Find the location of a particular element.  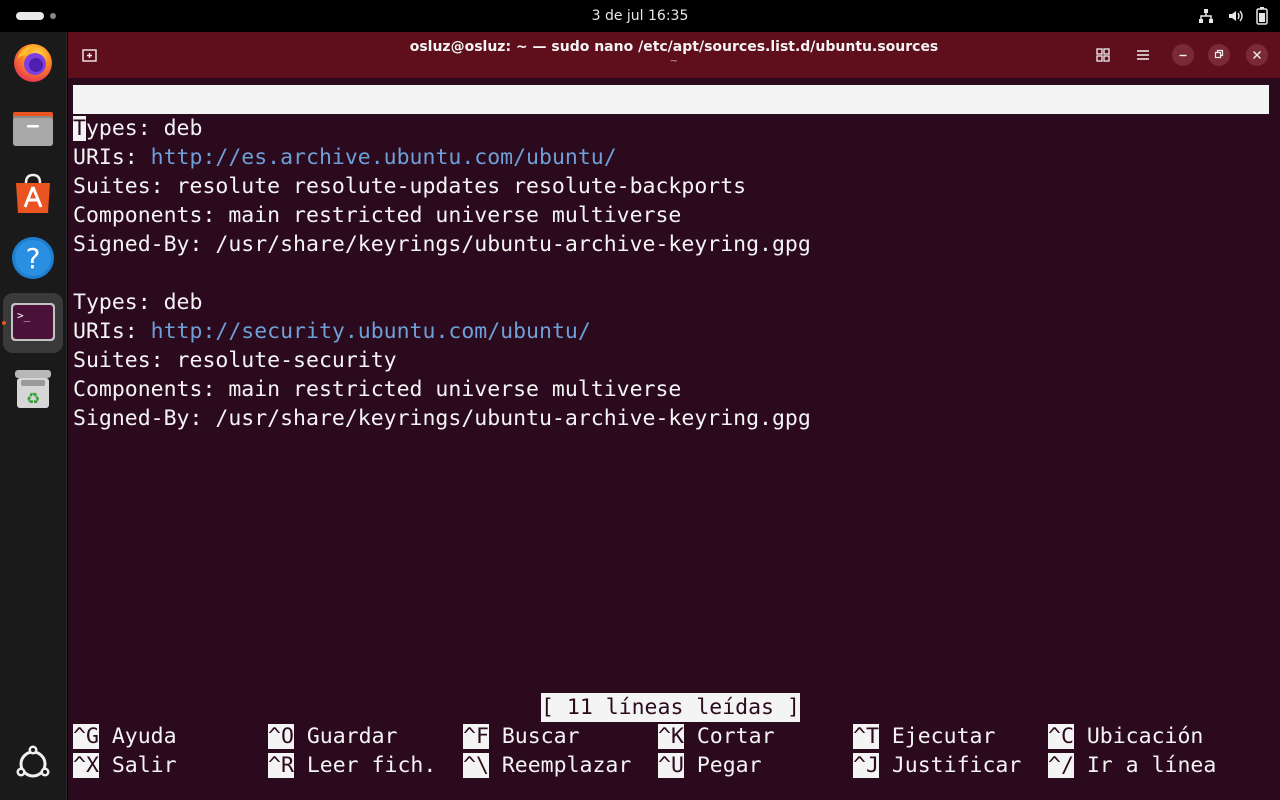

shortcut-help: ^G Ayuda is located at coordinates (125, 736).